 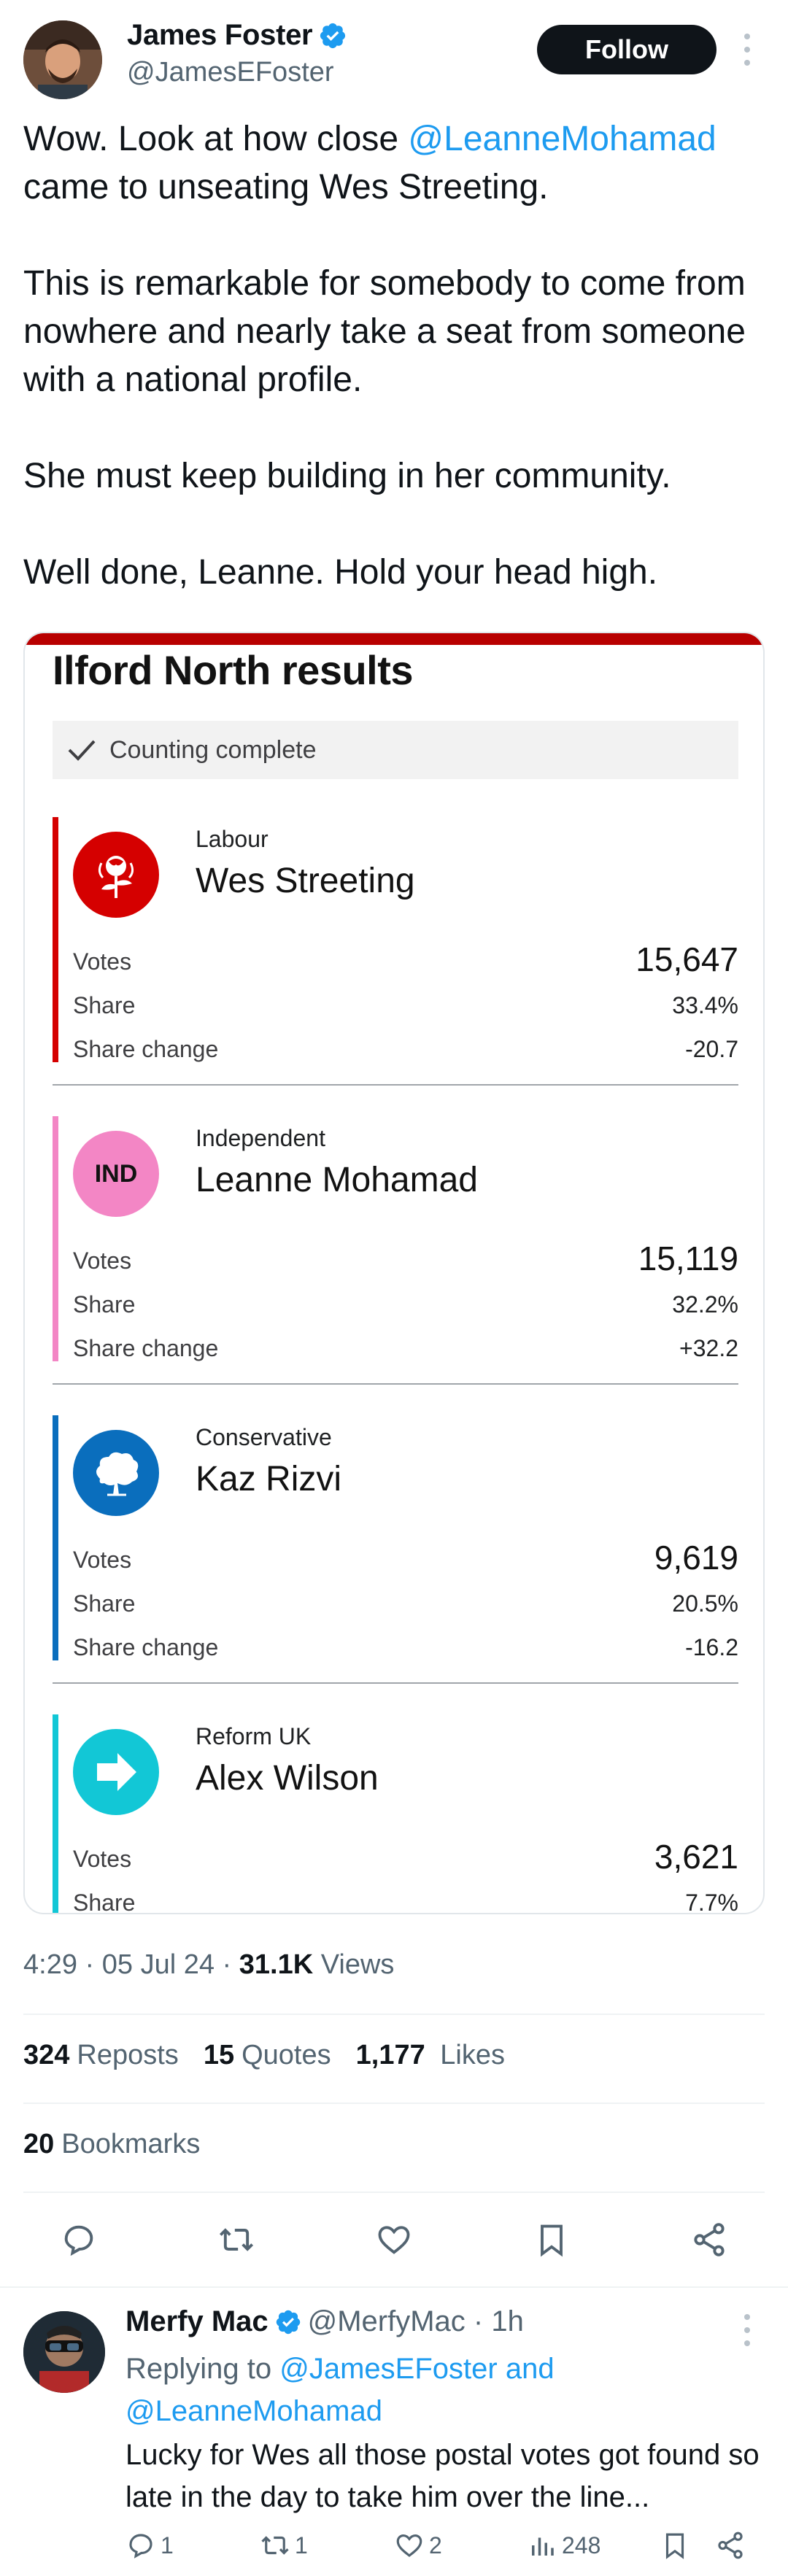 I want to click on counting-status-box: Counting complete, so click(x=395, y=750).